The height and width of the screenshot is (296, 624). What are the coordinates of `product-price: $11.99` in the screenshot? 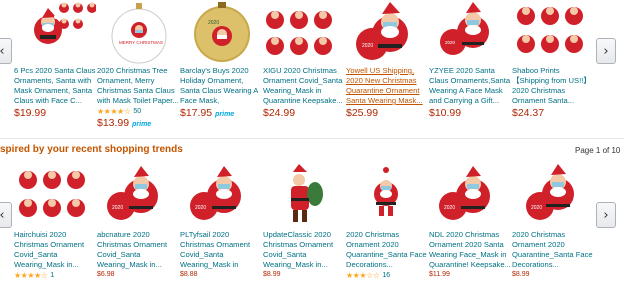 It's located at (439, 274).